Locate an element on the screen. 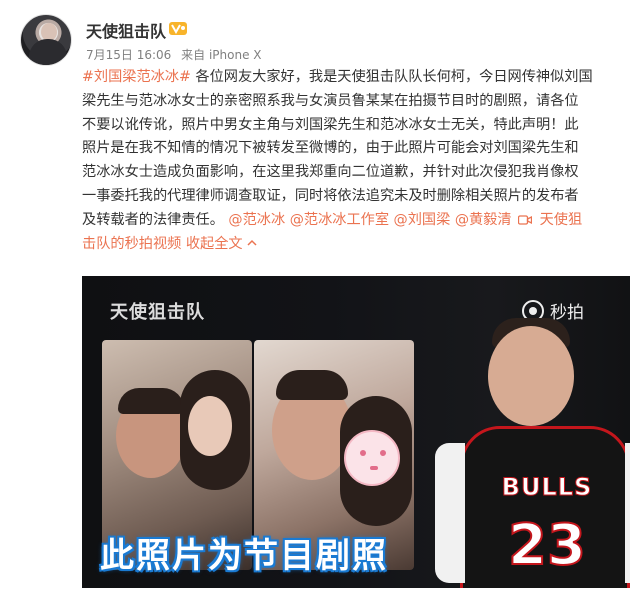  post-line-2: 梁先生与范冰冰女士的亲密照系我与女演员鲁某某在拍摄节目时的剧照，请各位 is located at coordinates (330, 100).